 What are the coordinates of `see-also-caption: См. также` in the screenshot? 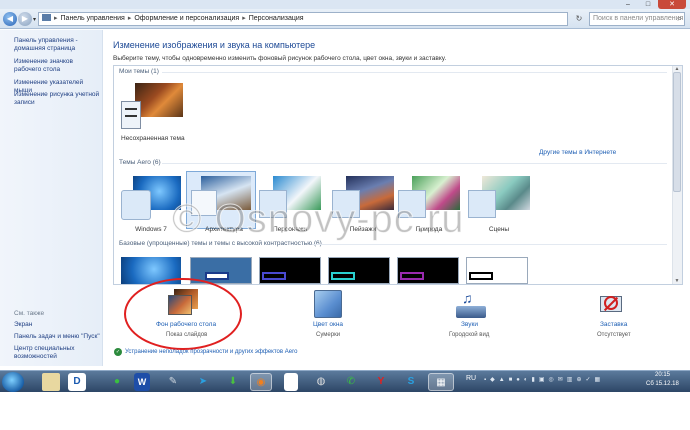 It's located at (29, 313).